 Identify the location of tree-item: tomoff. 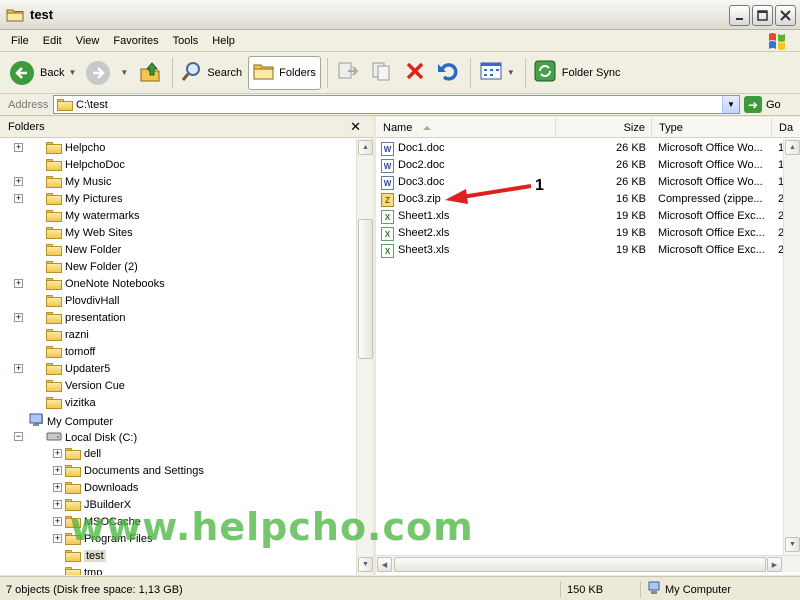
(178, 351).